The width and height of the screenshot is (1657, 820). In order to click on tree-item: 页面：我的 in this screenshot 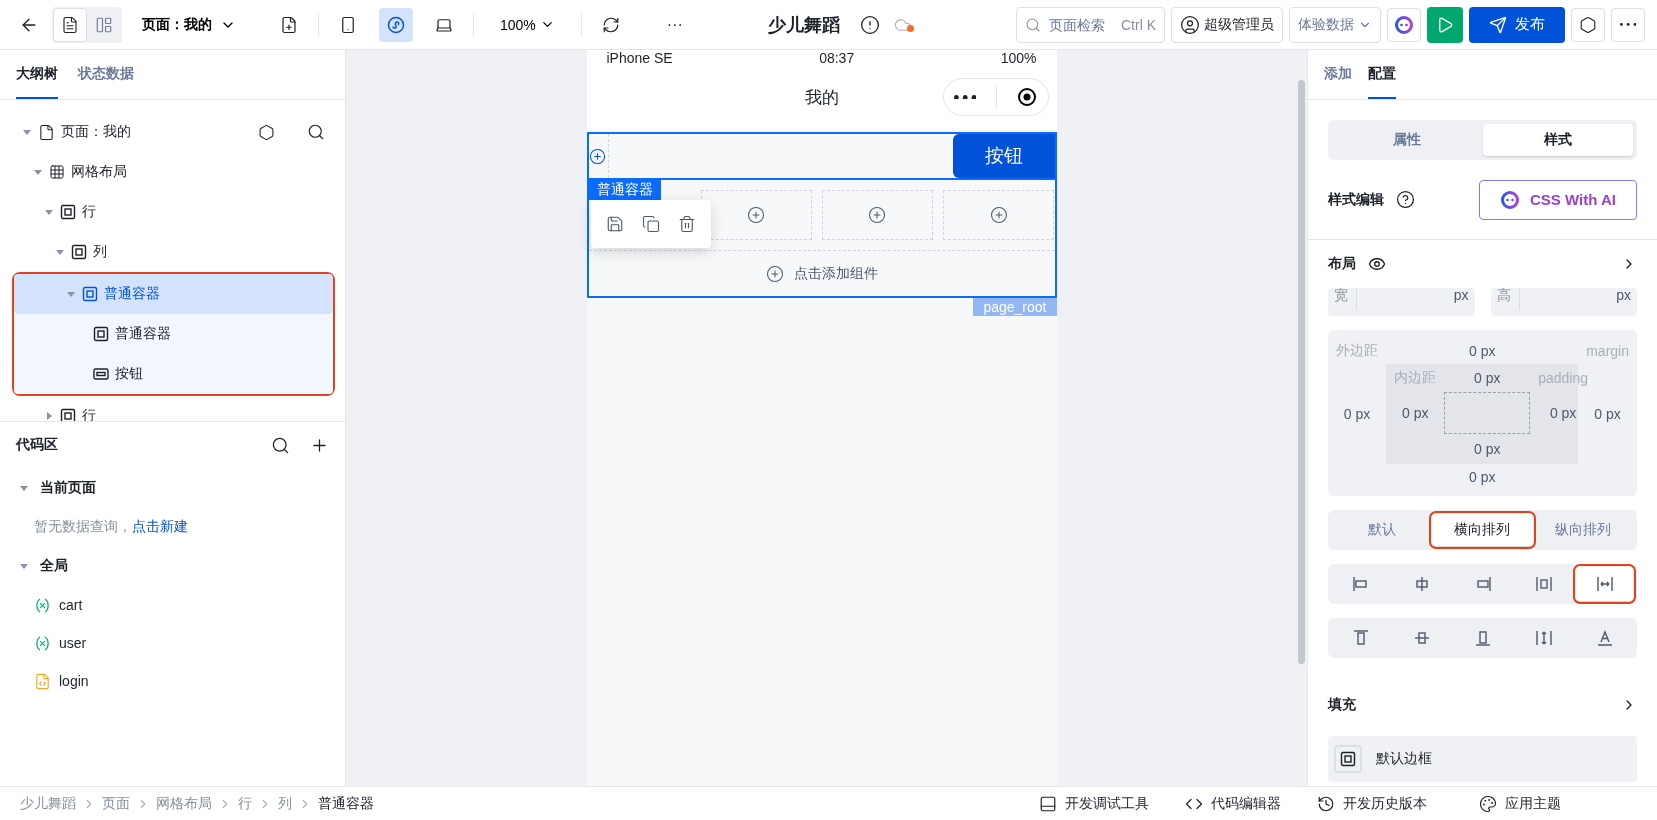, I will do `click(174, 132)`.